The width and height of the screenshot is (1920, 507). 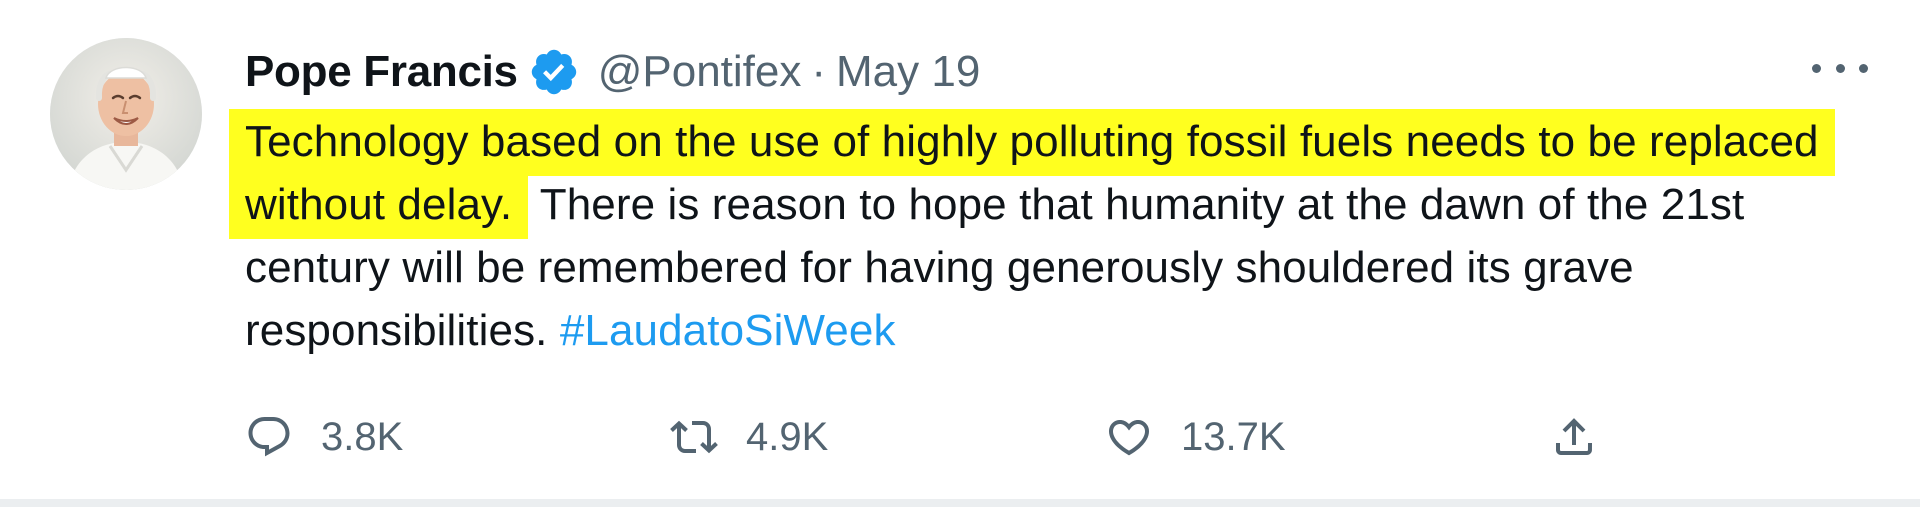 I want to click on like-count: 13.7K, so click(x=1233, y=436).